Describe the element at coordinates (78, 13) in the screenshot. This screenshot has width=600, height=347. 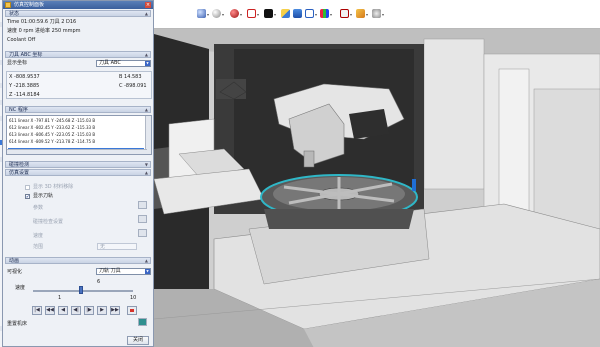
I see `section-status: 状态 ▲` at that location.